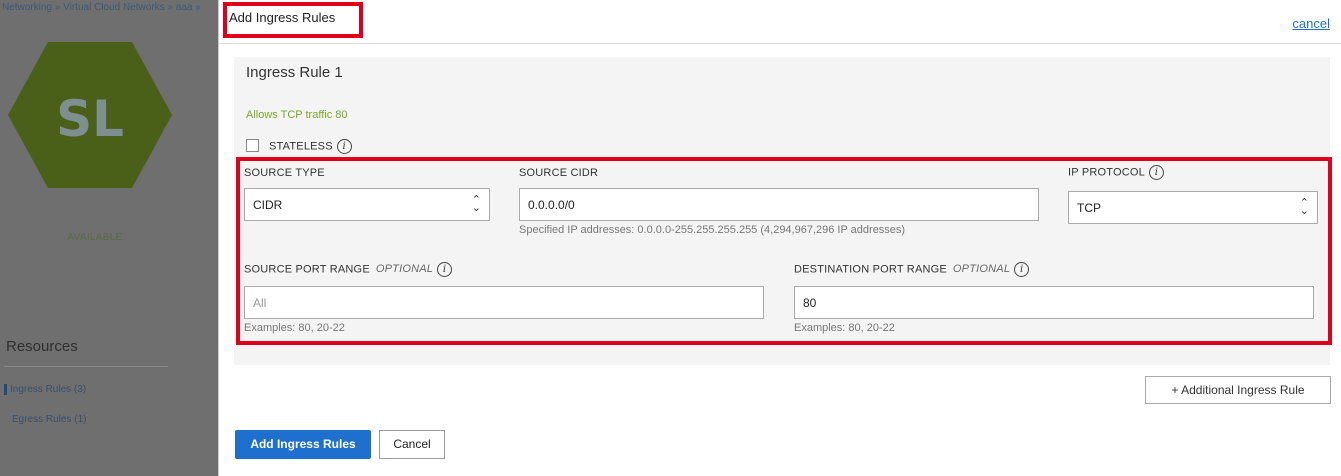 The height and width of the screenshot is (476, 1341). I want to click on status-label: AVAILABLE, so click(95, 237).